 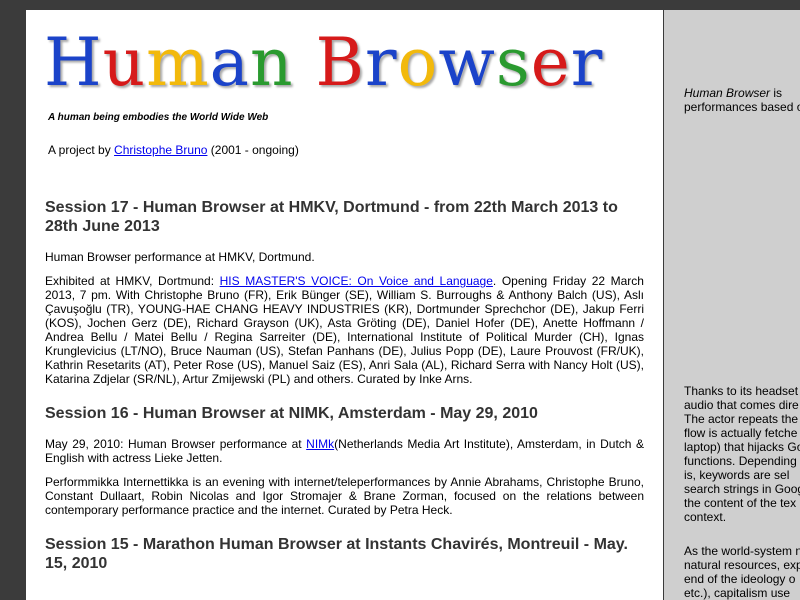 I want to click on logo-letter: H, so click(x=73, y=62).